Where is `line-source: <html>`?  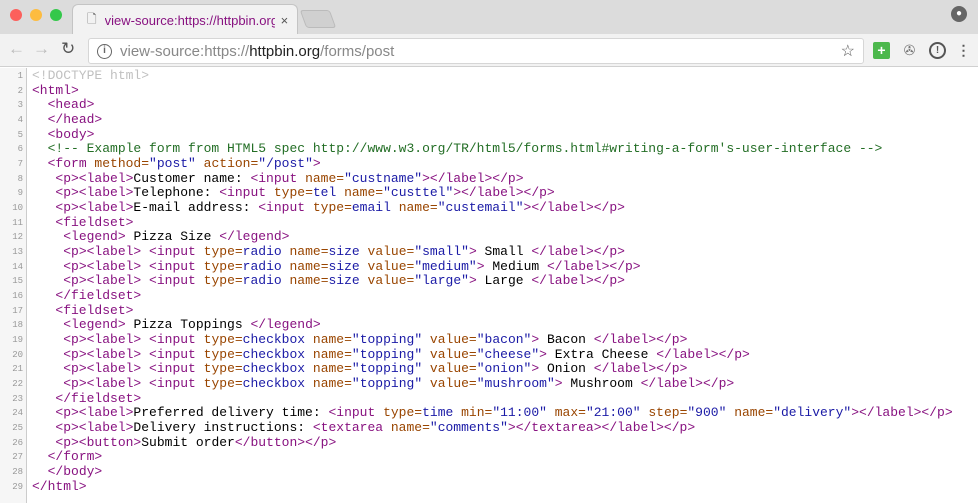
line-source: <html> is located at coordinates (55, 90).